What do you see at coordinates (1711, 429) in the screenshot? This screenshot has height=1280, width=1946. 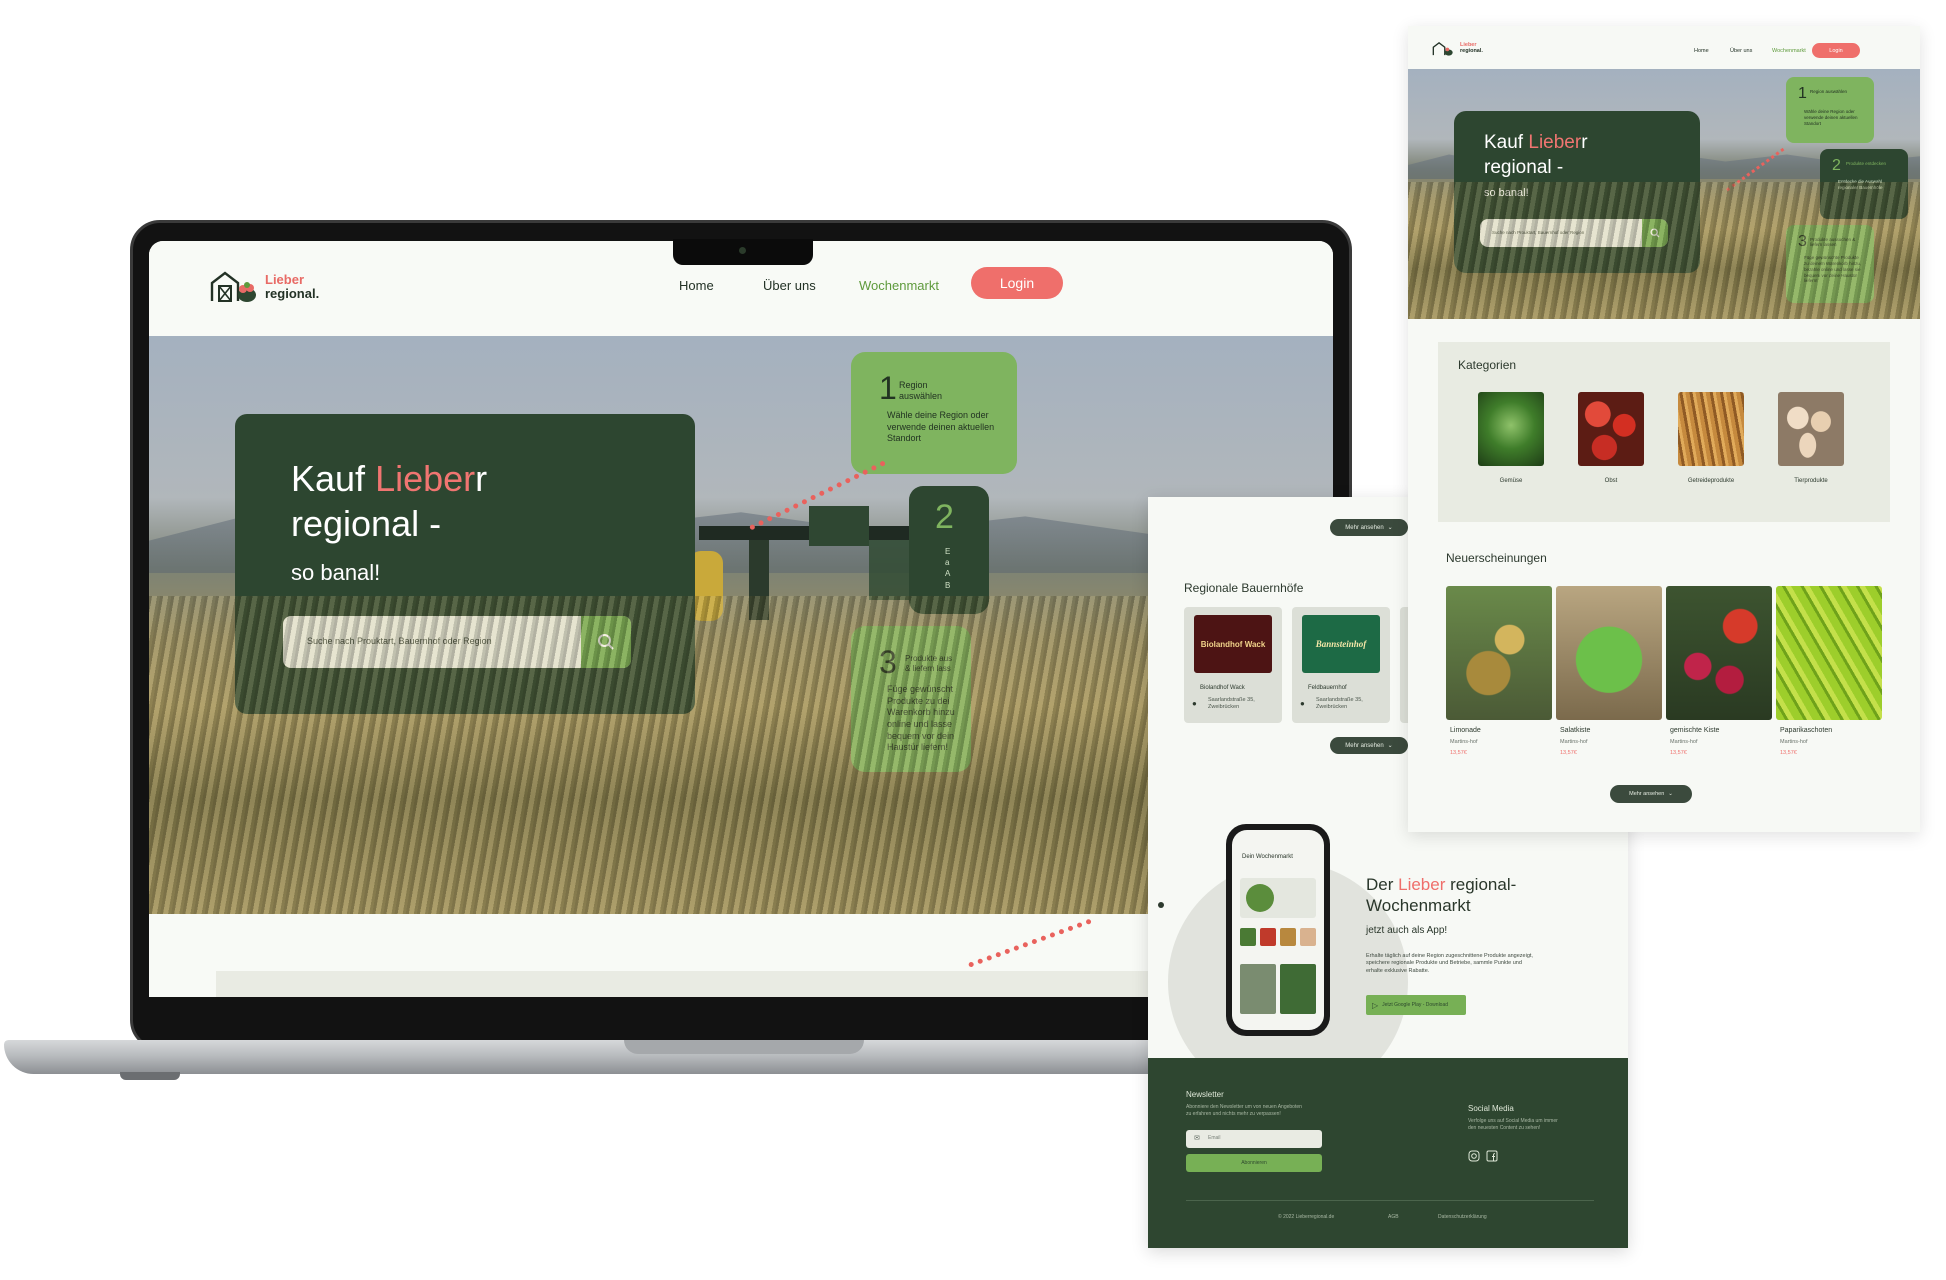 I see `category-image-grain` at bounding box center [1711, 429].